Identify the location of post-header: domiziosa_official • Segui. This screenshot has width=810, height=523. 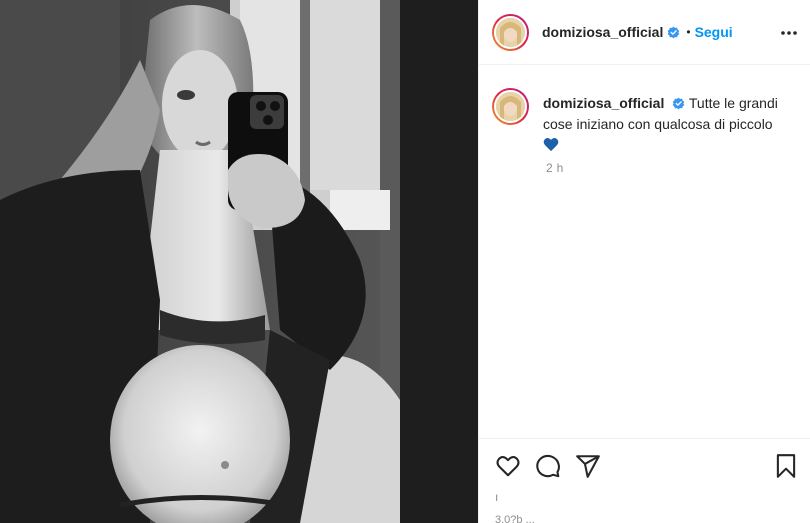
(644, 32).